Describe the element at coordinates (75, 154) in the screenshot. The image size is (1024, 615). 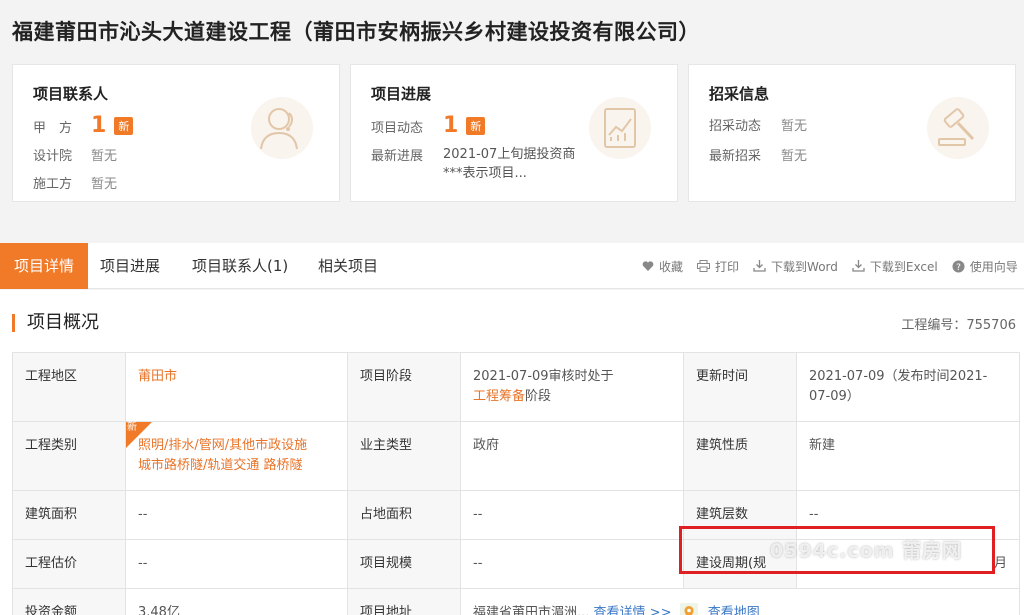
I see `contact-row-designer: 设计院 暂无` at that location.